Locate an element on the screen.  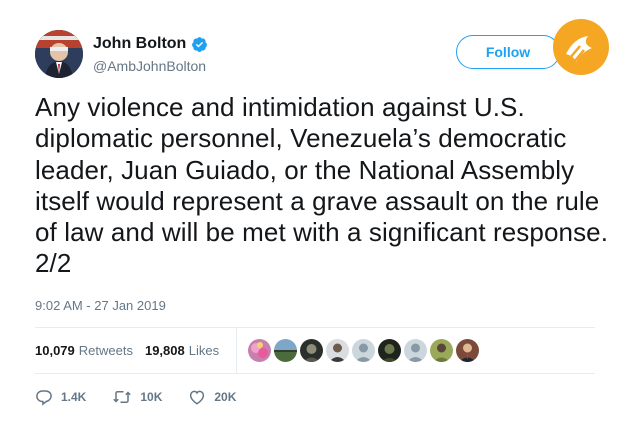
retweets-count: 10,079 is located at coordinates (55, 350).